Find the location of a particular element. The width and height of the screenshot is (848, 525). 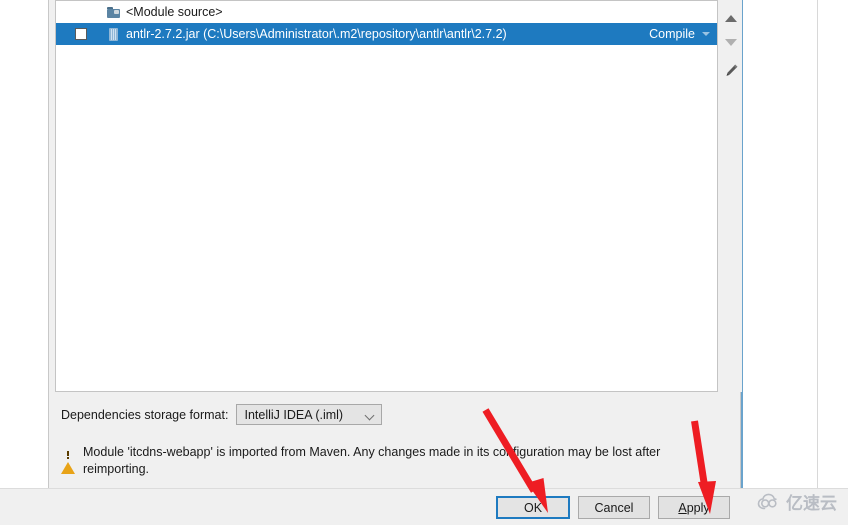

move-up-button is located at coordinates (731, 18).